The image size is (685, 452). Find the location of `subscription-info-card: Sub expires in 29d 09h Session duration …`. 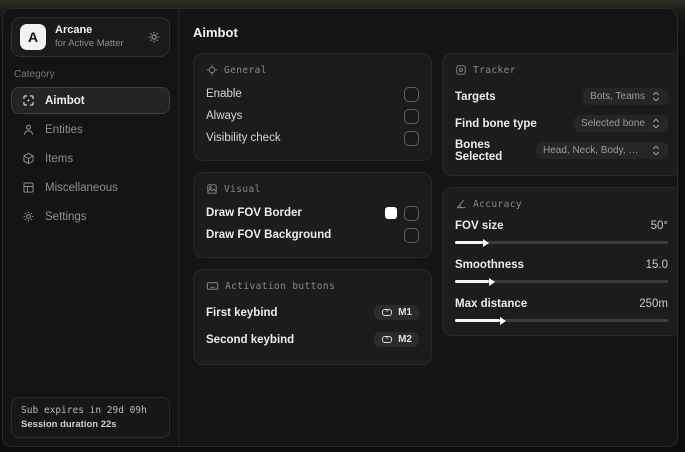

subscription-info-card: Sub expires in 29d 09h Session duration … is located at coordinates (90, 417).